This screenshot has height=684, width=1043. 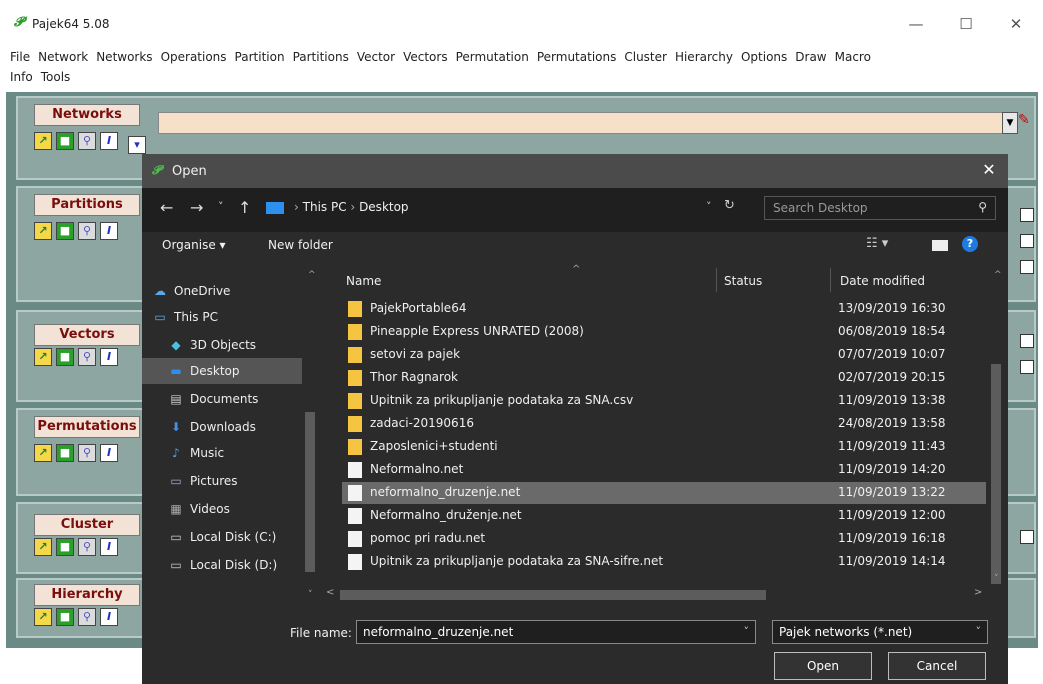 What do you see at coordinates (321, 57) in the screenshot?
I see `menu-partitions: Partitions` at bounding box center [321, 57].